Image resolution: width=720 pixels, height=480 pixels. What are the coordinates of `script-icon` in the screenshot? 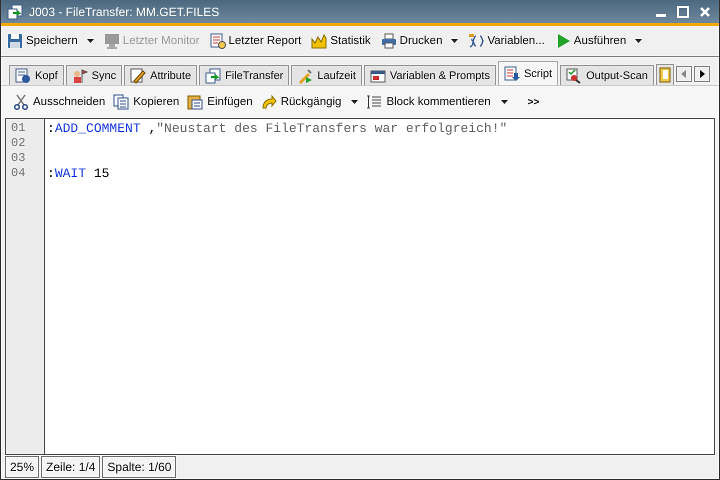 It's located at (512, 74).